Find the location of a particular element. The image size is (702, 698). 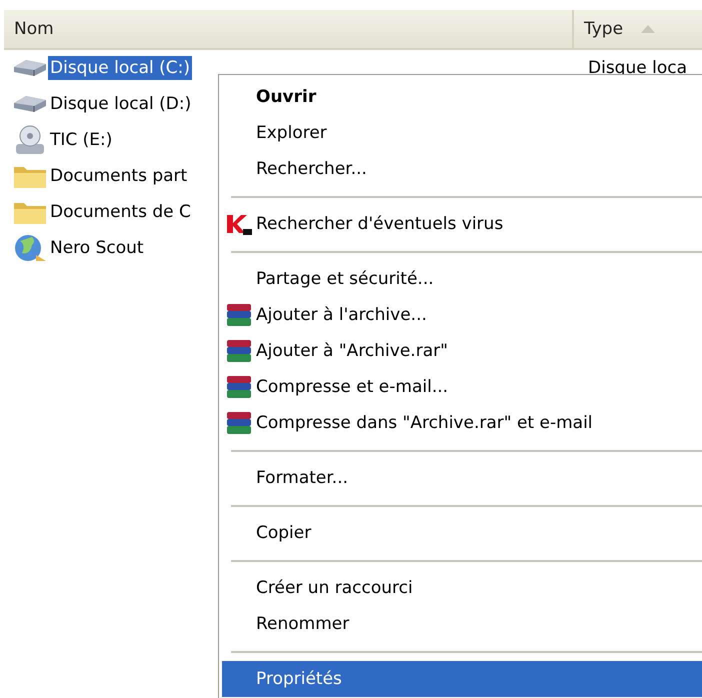

file-name: Nero Scout is located at coordinates (97, 248).